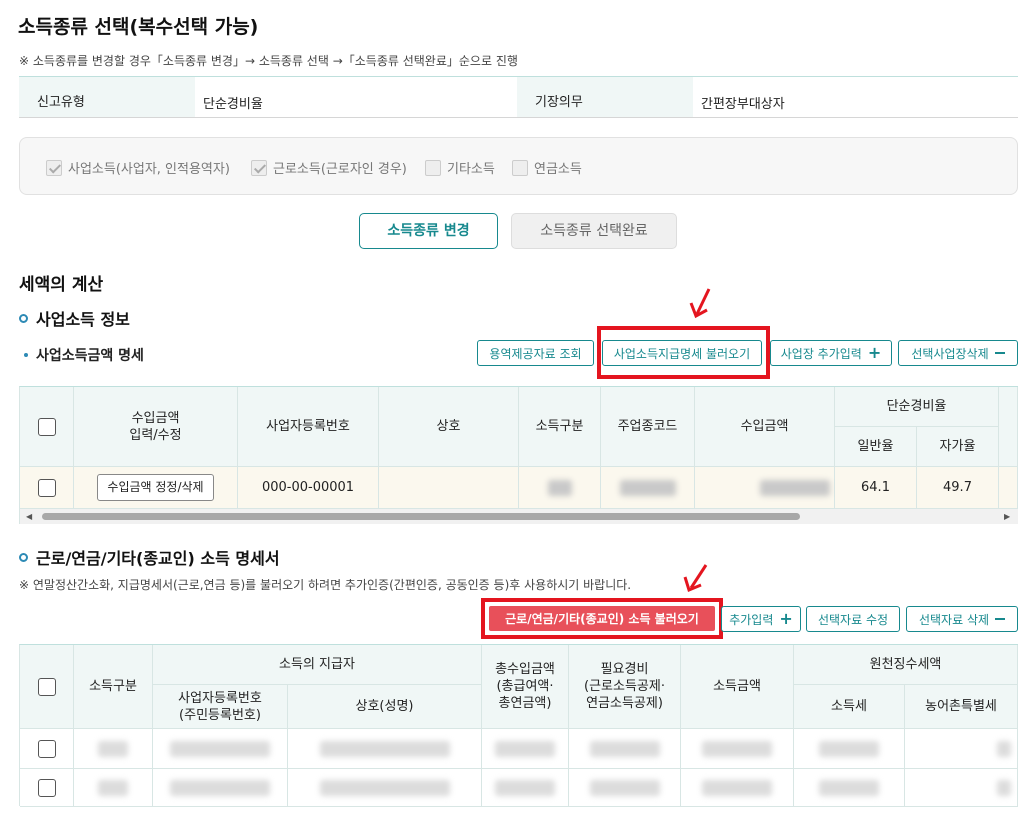  Describe the element at coordinates (308, 488) in the screenshot. I see `row-reg-no: 000-00-00001` at that location.